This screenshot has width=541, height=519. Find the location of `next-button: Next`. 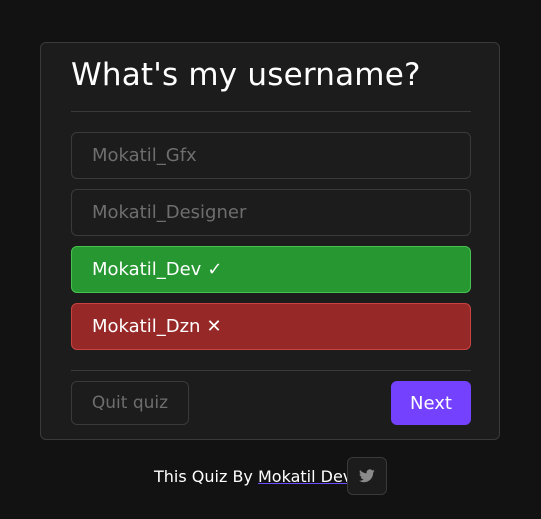

next-button: Next is located at coordinates (431, 403).